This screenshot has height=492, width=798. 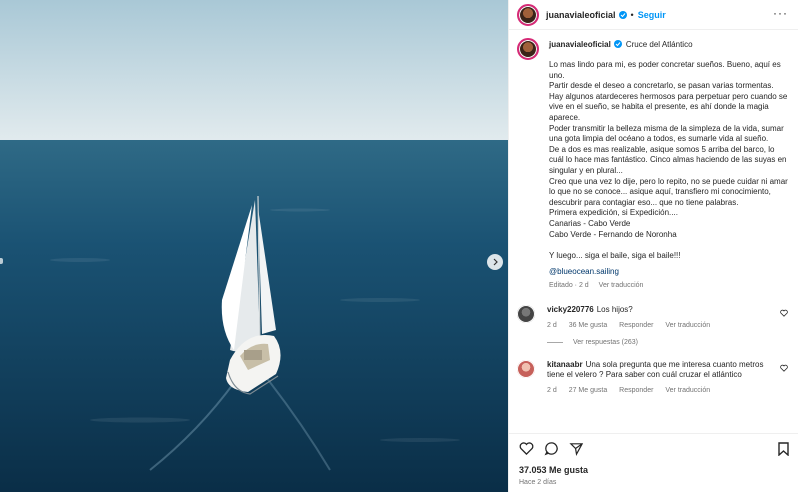 What do you see at coordinates (605, 342) in the screenshot?
I see `view-replies-label: Ver respuestas (263)` at bounding box center [605, 342].